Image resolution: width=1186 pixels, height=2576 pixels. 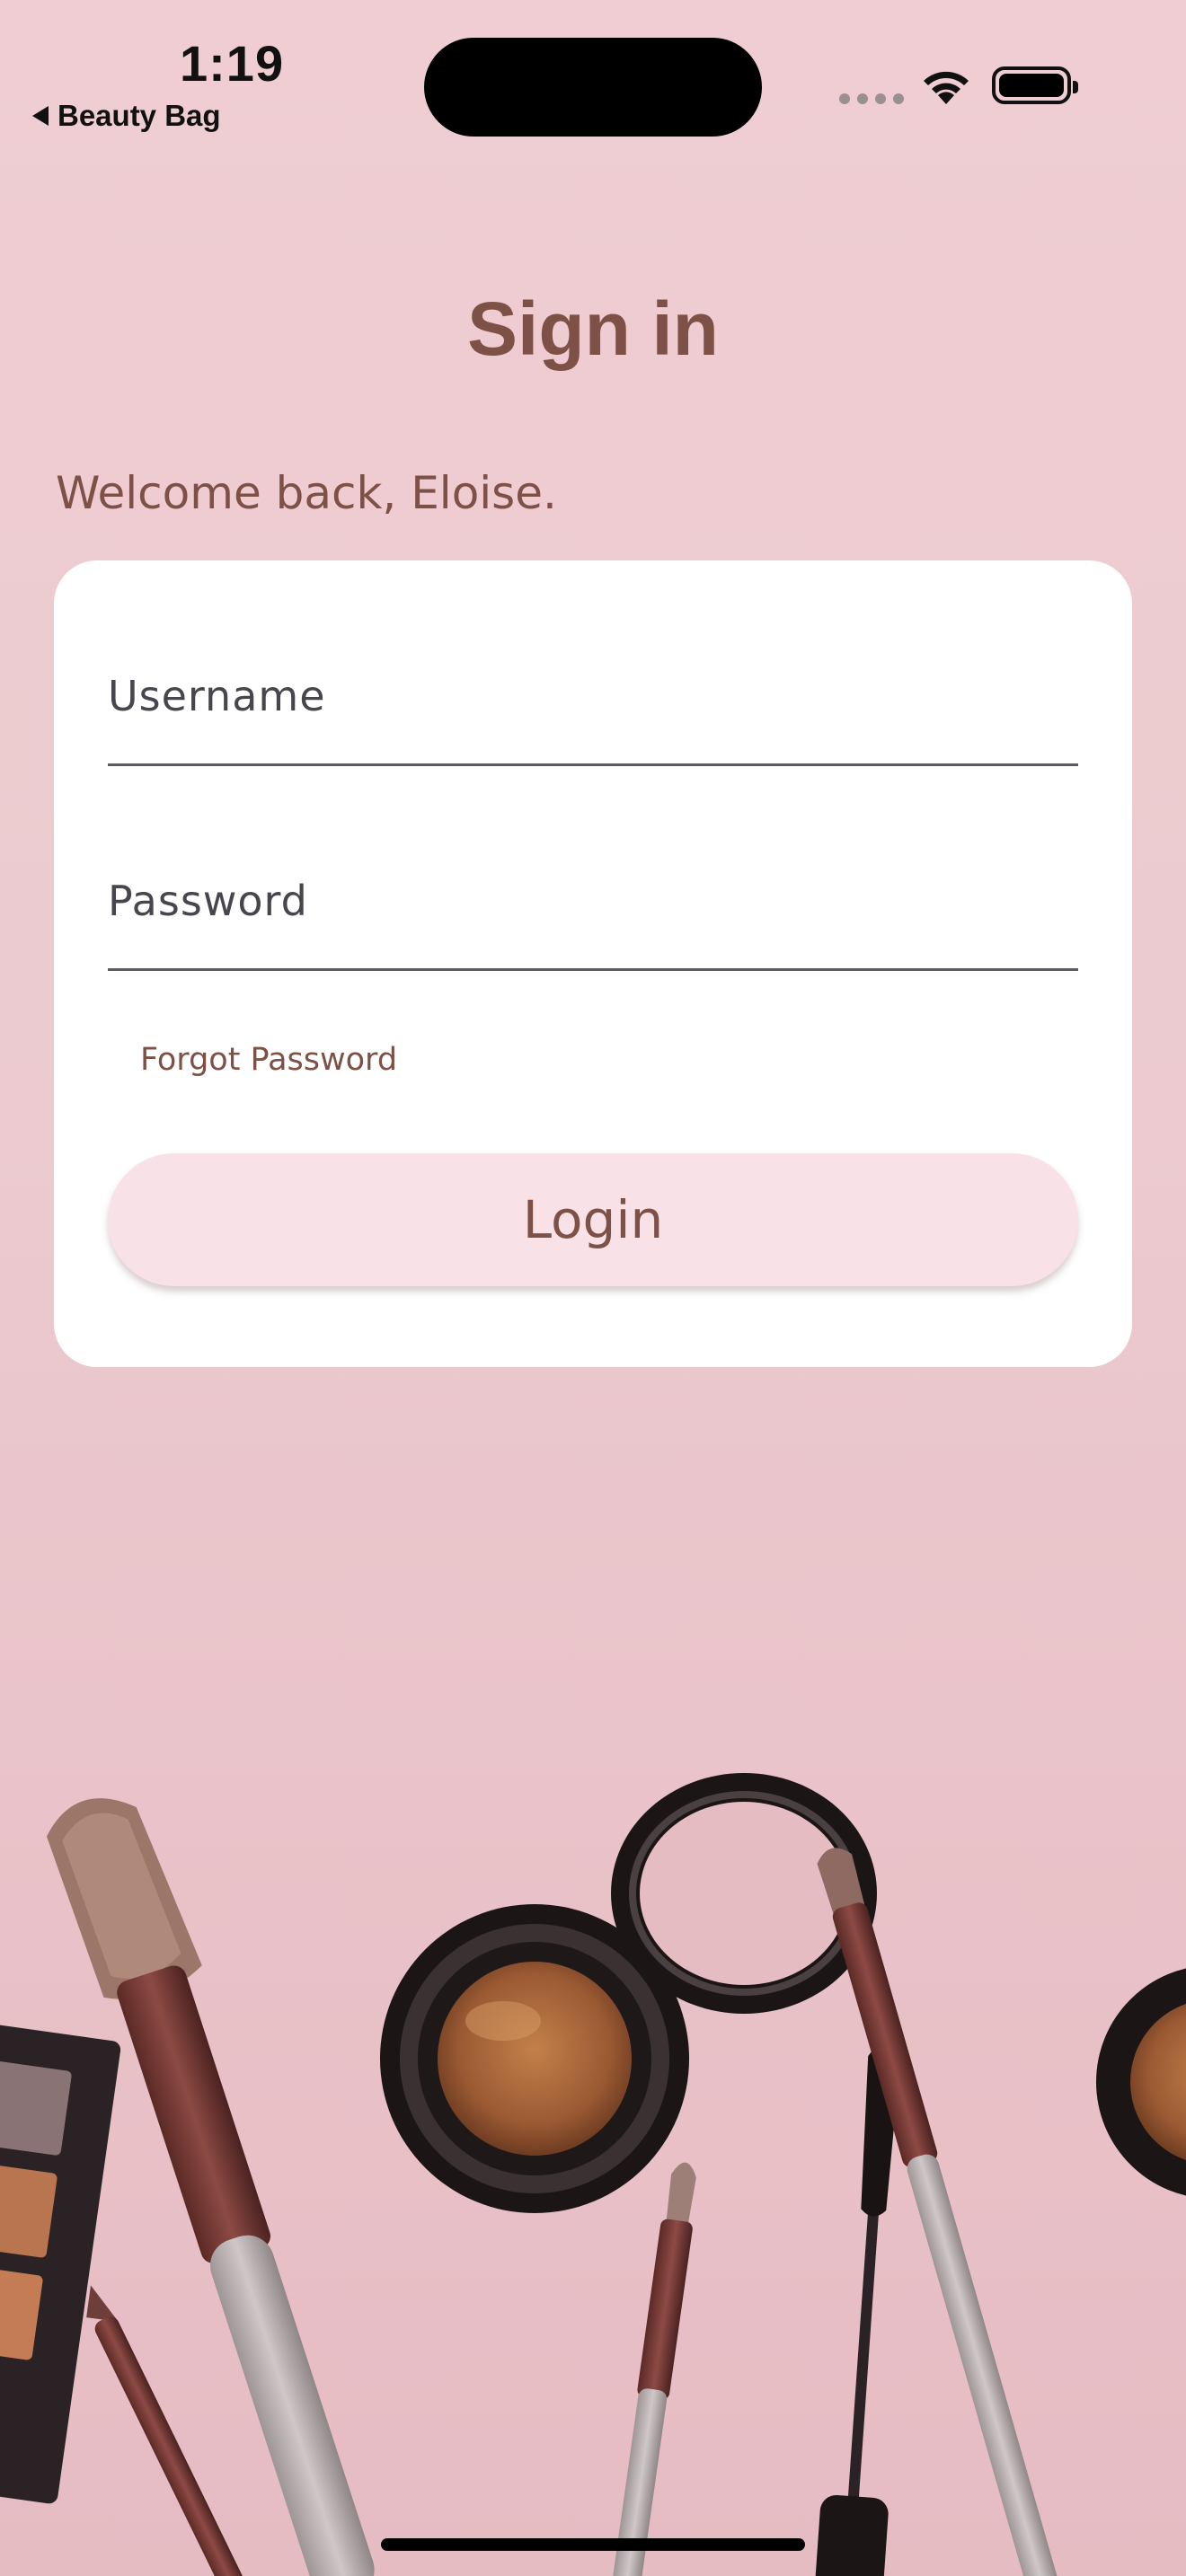 I want to click on password-input, so click(x=593, y=901).